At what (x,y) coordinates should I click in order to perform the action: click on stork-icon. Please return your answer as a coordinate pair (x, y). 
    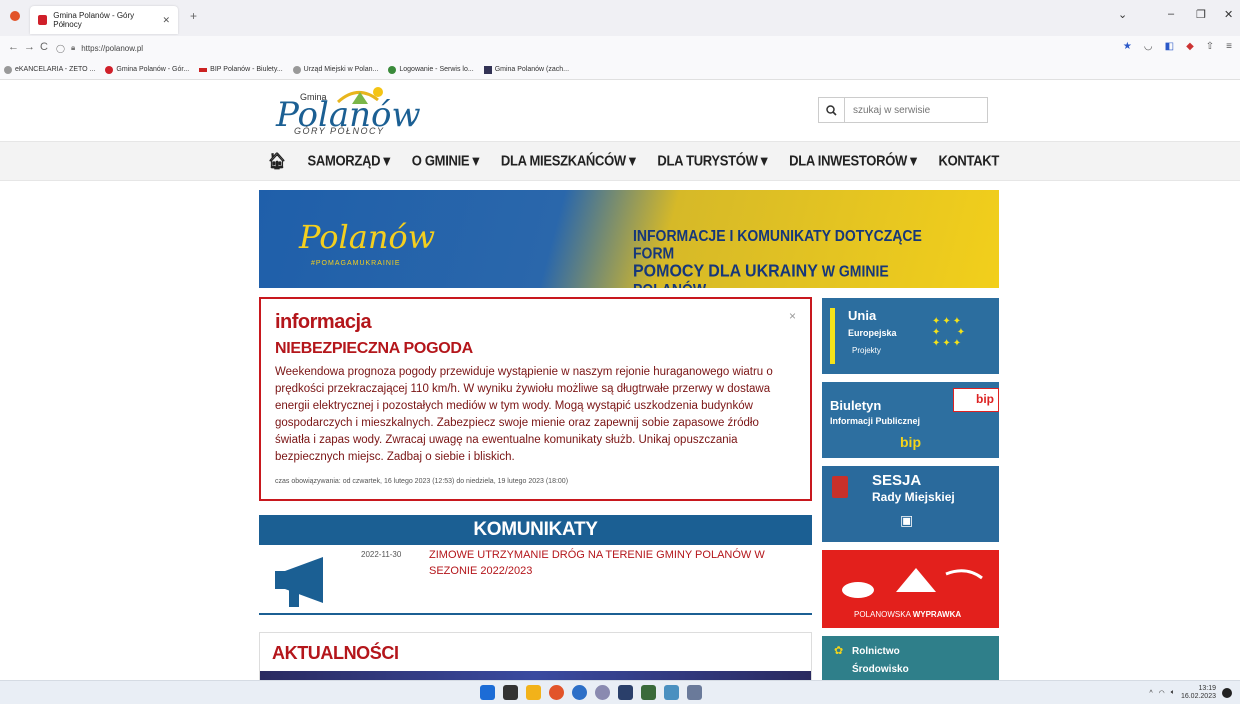
    Looking at the image, I should click on (912, 583).